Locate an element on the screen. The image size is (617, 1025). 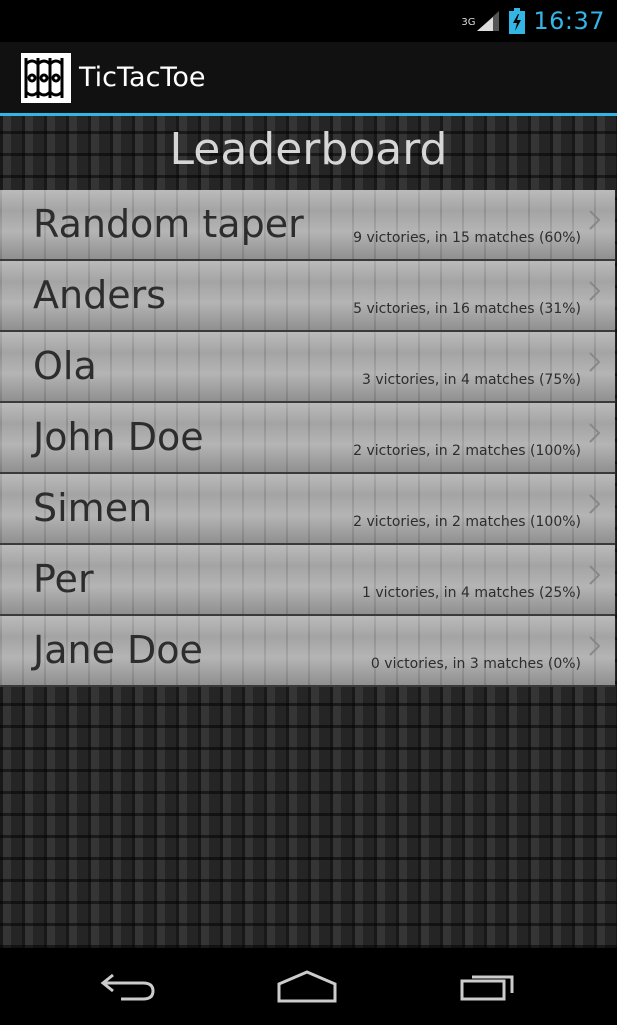
network-type-label: 3G is located at coordinates (468, 22).